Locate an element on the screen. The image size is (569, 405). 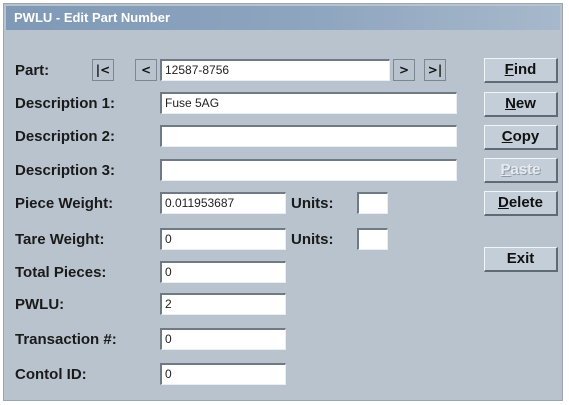
description-1-label: Description 1: is located at coordinates (65, 103).